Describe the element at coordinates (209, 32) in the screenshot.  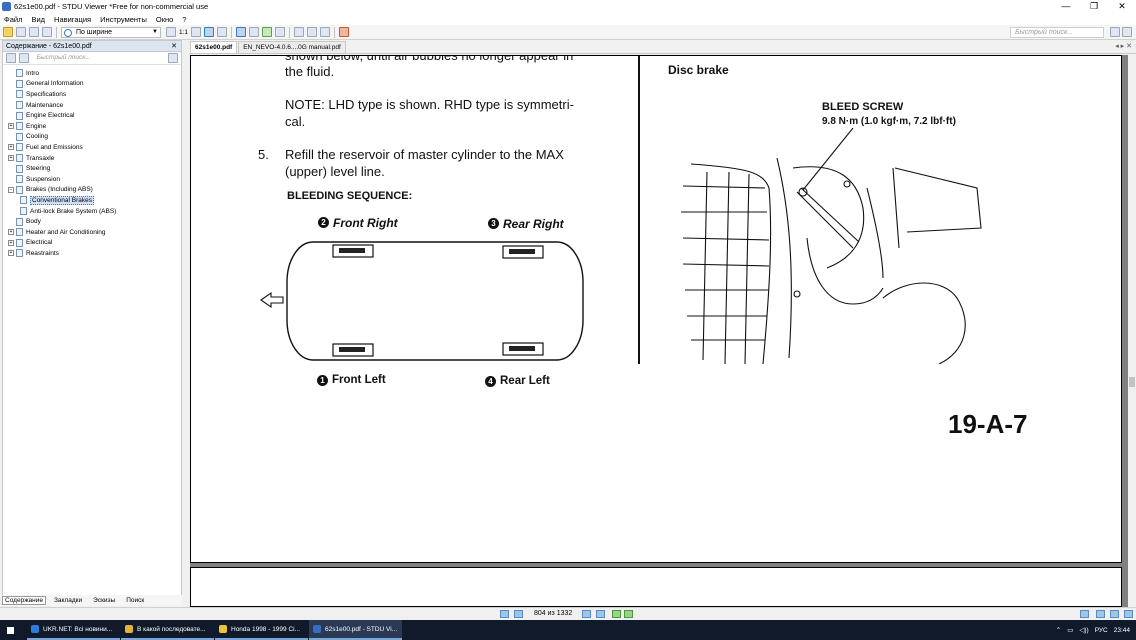
I see `fit-width-icon` at that location.